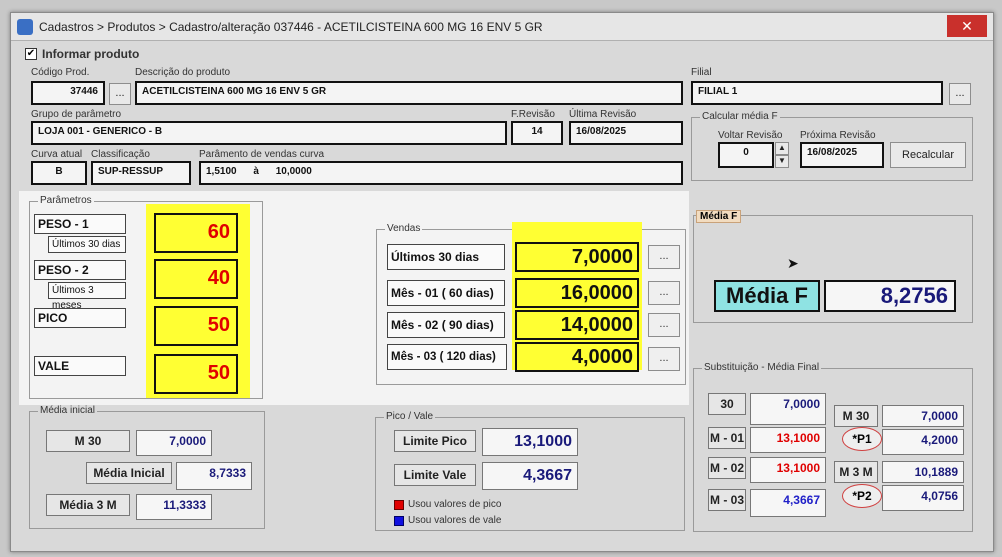 The image size is (1002, 557). Describe the element at coordinates (701, 72) in the screenshot. I see `filial-label: Filial` at that location.